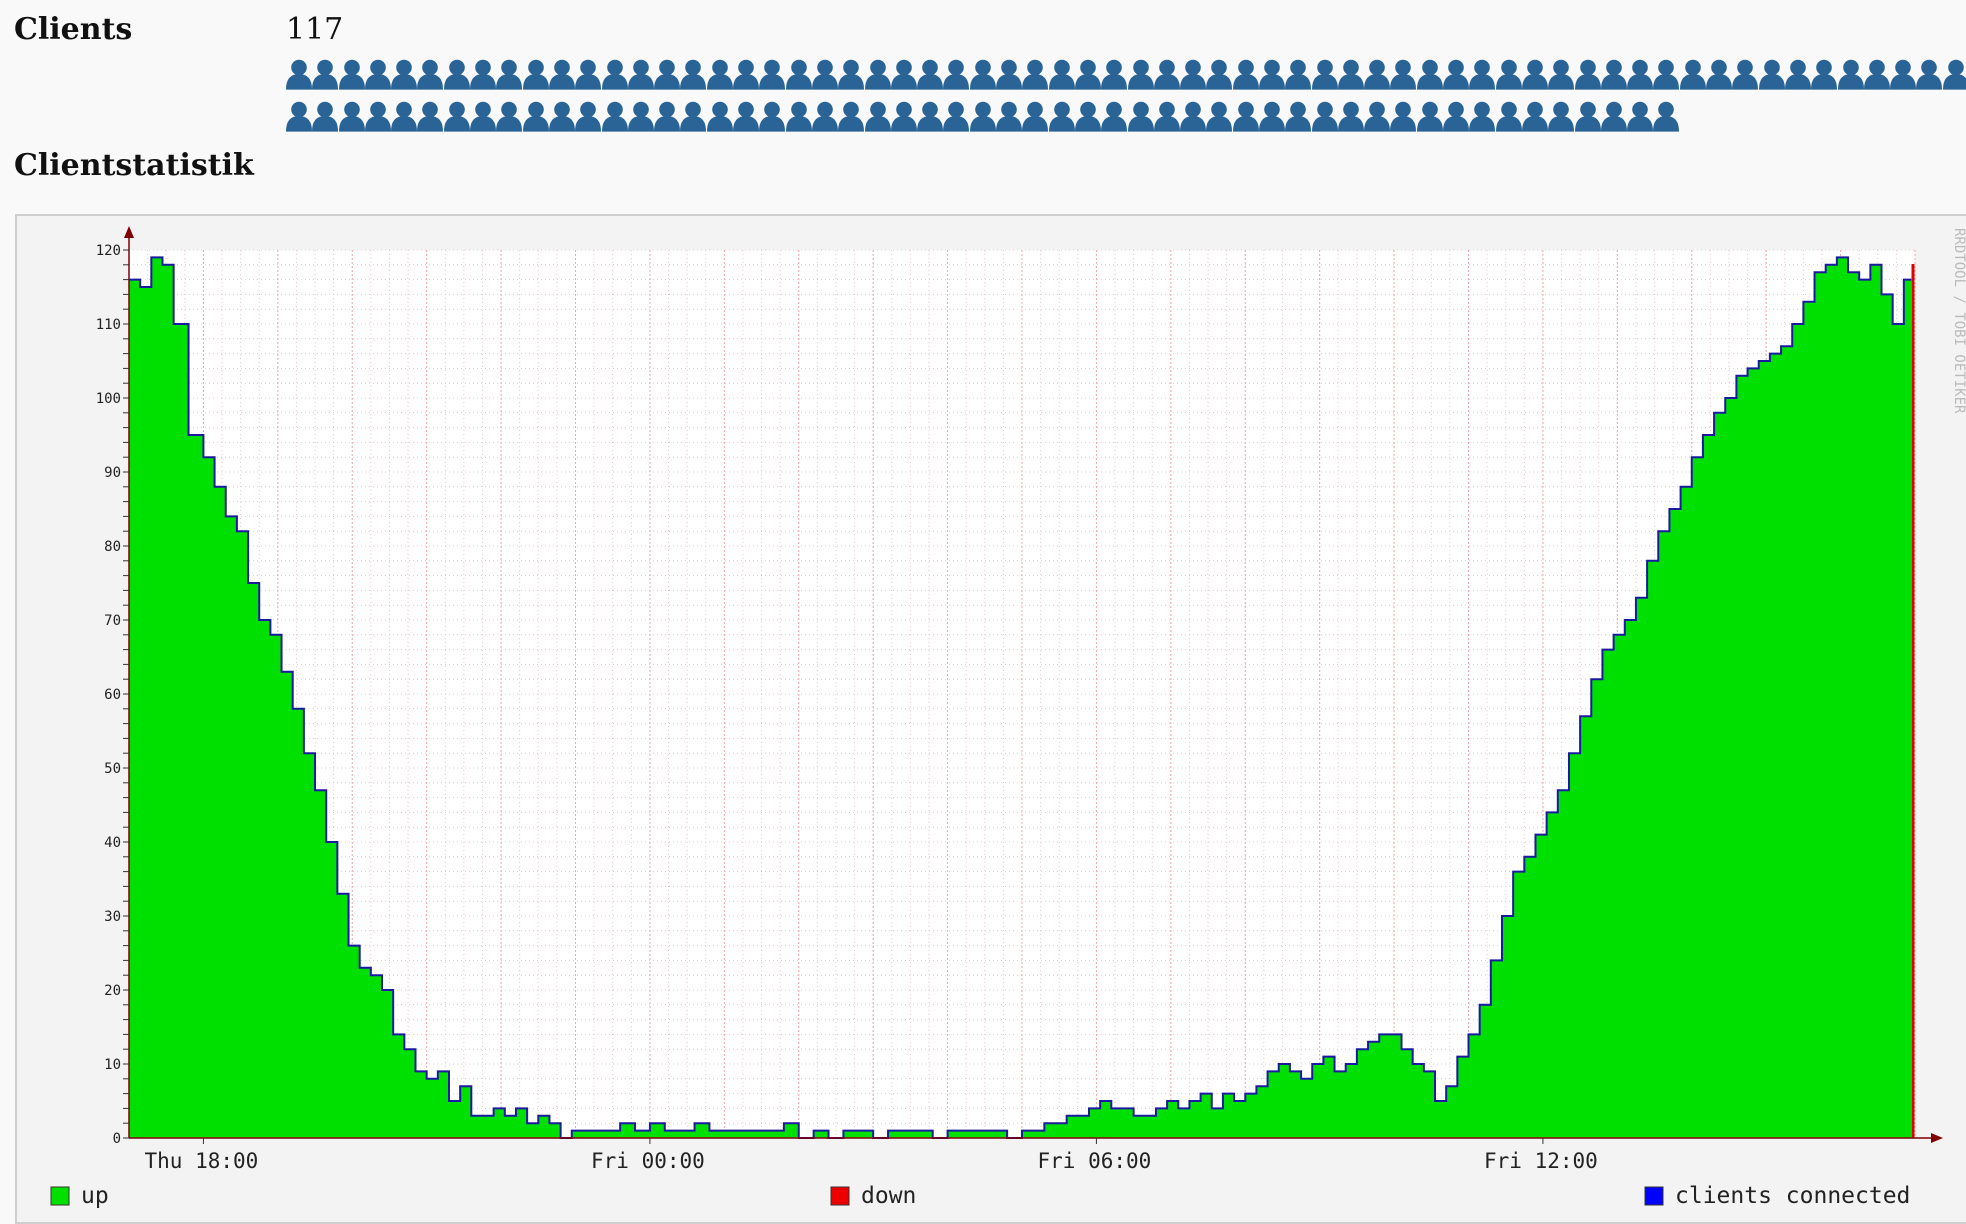  Describe the element at coordinates (112, 547) in the screenshot. I see `y-tick-label: 80` at that location.